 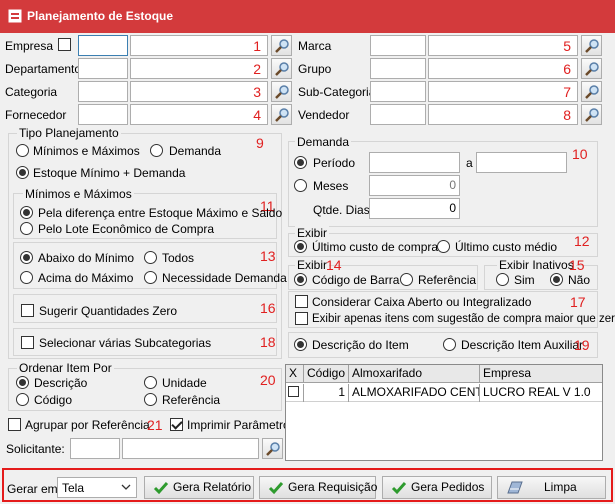 I want to click on estoque-demanda-label: Estoque Mínimo + Demanda, so click(x=109, y=173).